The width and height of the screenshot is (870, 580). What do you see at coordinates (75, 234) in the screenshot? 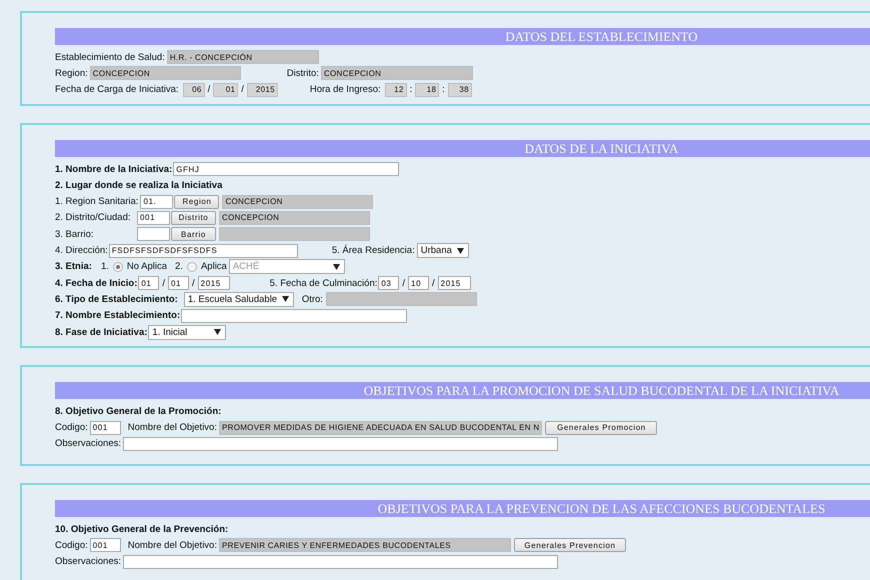
I see `field-label: 3. Barrio:` at bounding box center [75, 234].